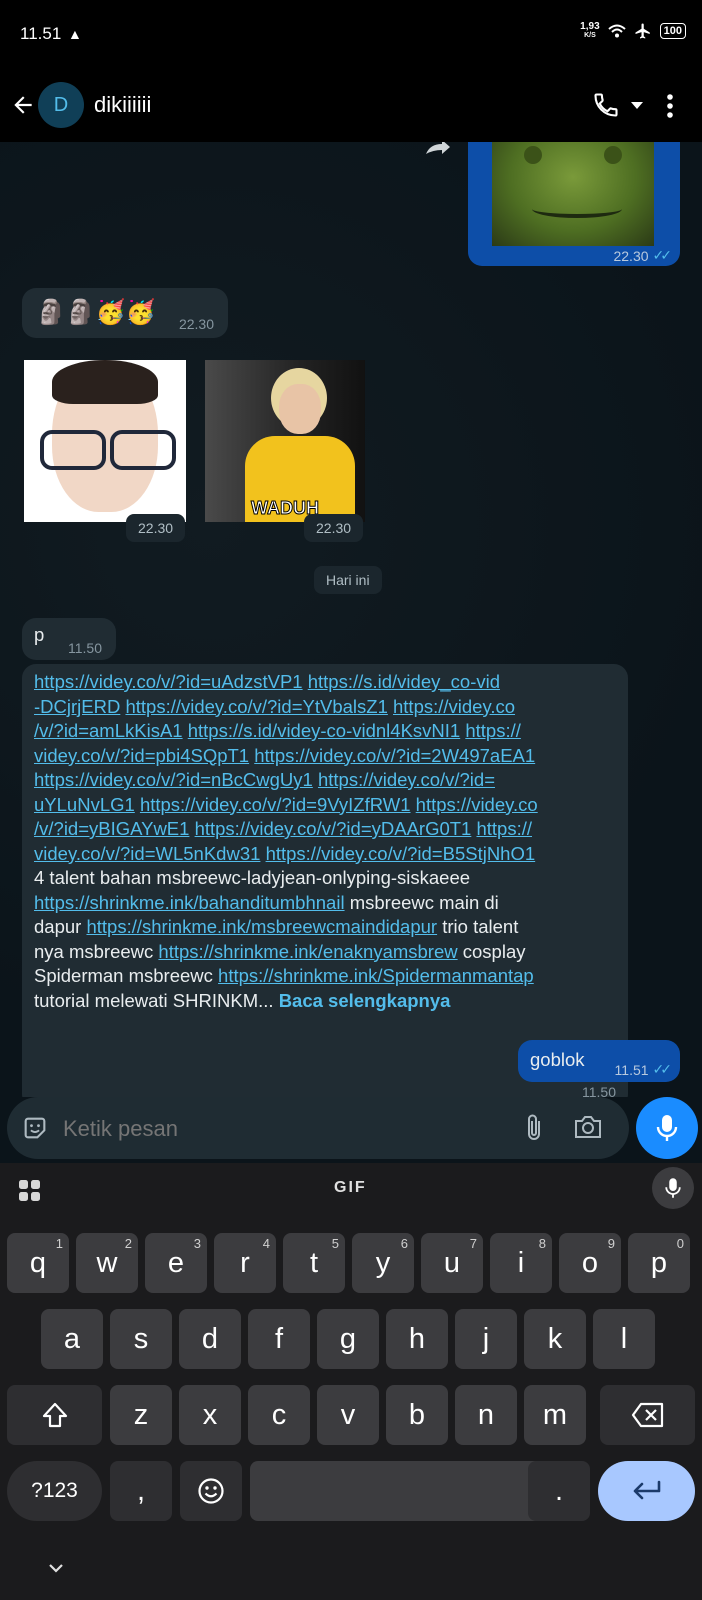  What do you see at coordinates (173, 779) in the screenshot?
I see `message-link: https://videy.co/v/?id=nBcCwgUy1` at bounding box center [173, 779].